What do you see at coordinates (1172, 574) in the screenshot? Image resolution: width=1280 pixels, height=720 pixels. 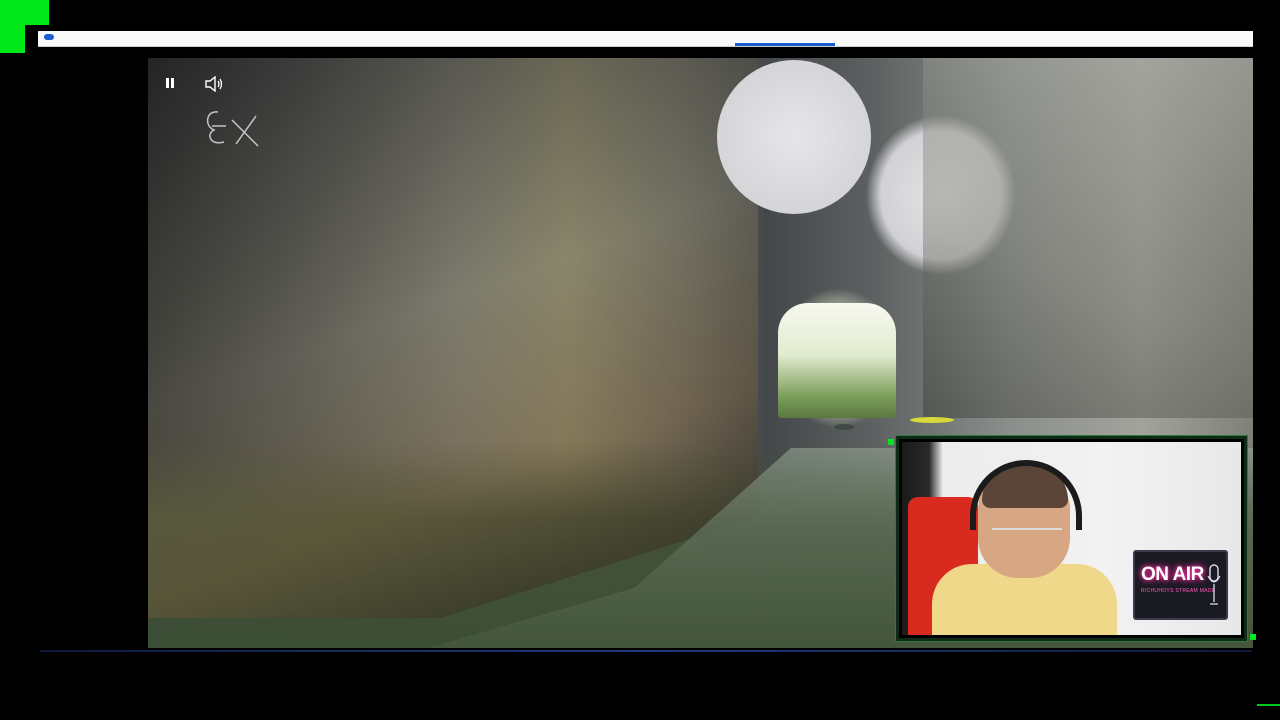 I see `on-air-title: ON AIR` at bounding box center [1172, 574].